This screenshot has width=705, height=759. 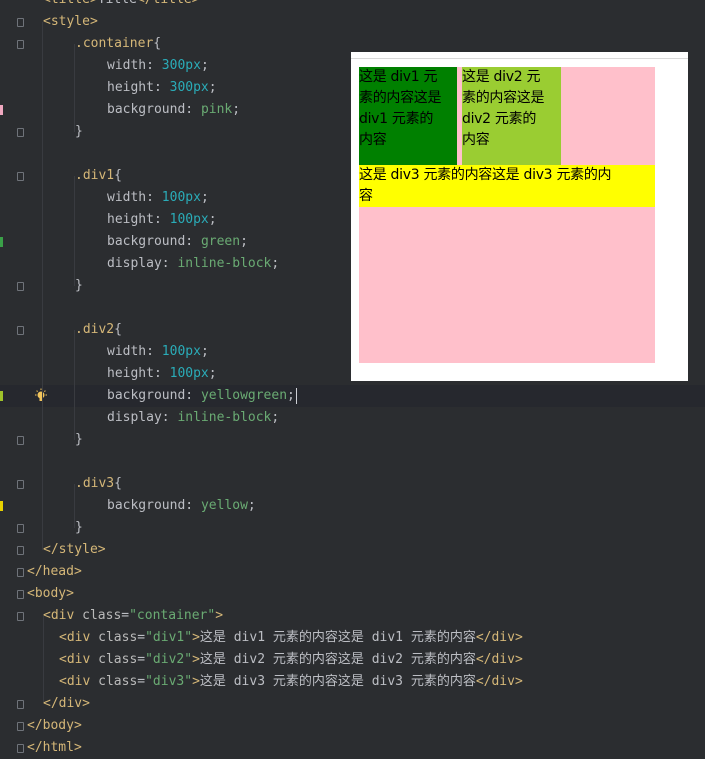 What do you see at coordinates (98, 330) in the screenshot?
I see `code-text: .div2{` at bounding box center [98, 330].